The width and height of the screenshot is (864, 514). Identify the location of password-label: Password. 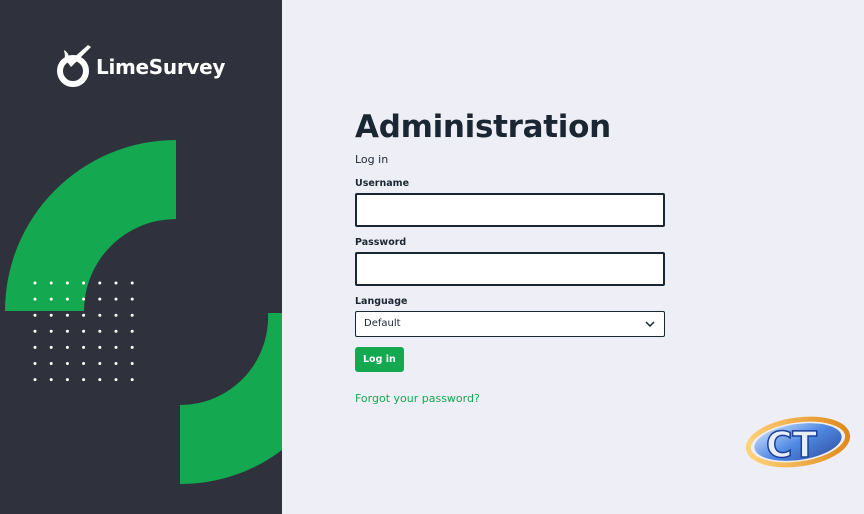
(381, 242).